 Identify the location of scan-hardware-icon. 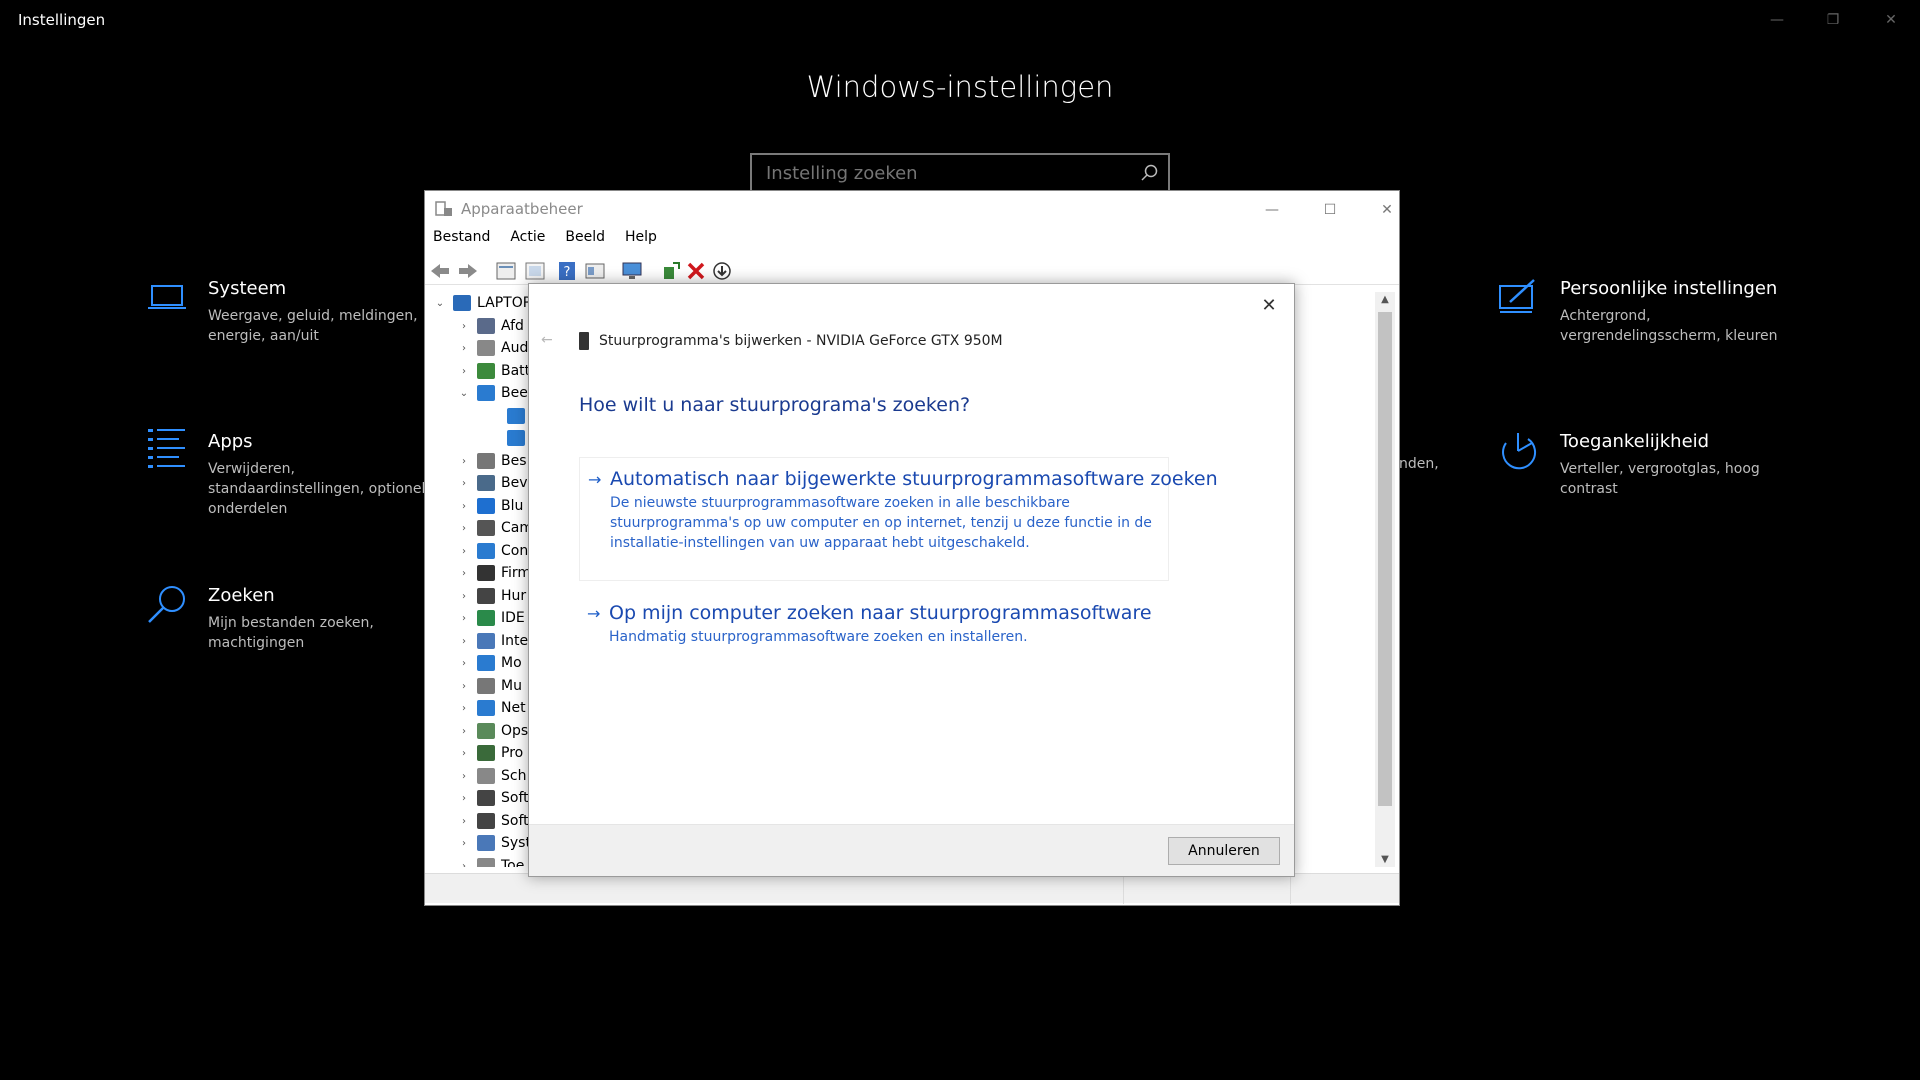
(632, 271).